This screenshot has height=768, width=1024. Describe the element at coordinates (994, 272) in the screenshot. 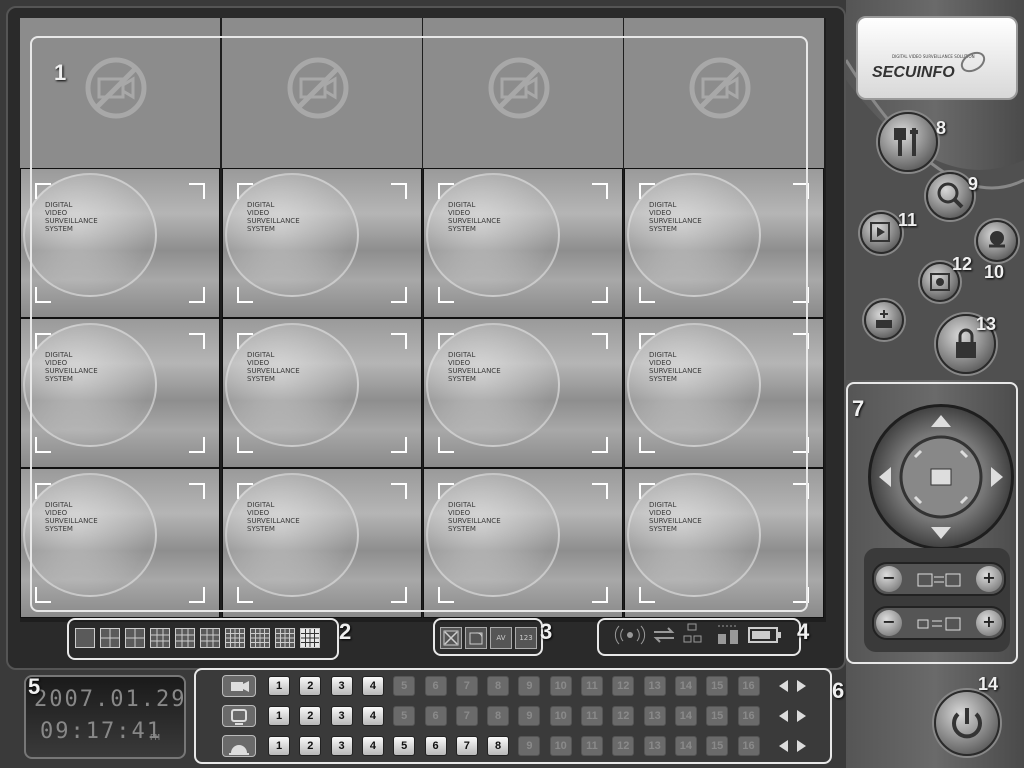

I see `callout-label-10: 10` at that location.